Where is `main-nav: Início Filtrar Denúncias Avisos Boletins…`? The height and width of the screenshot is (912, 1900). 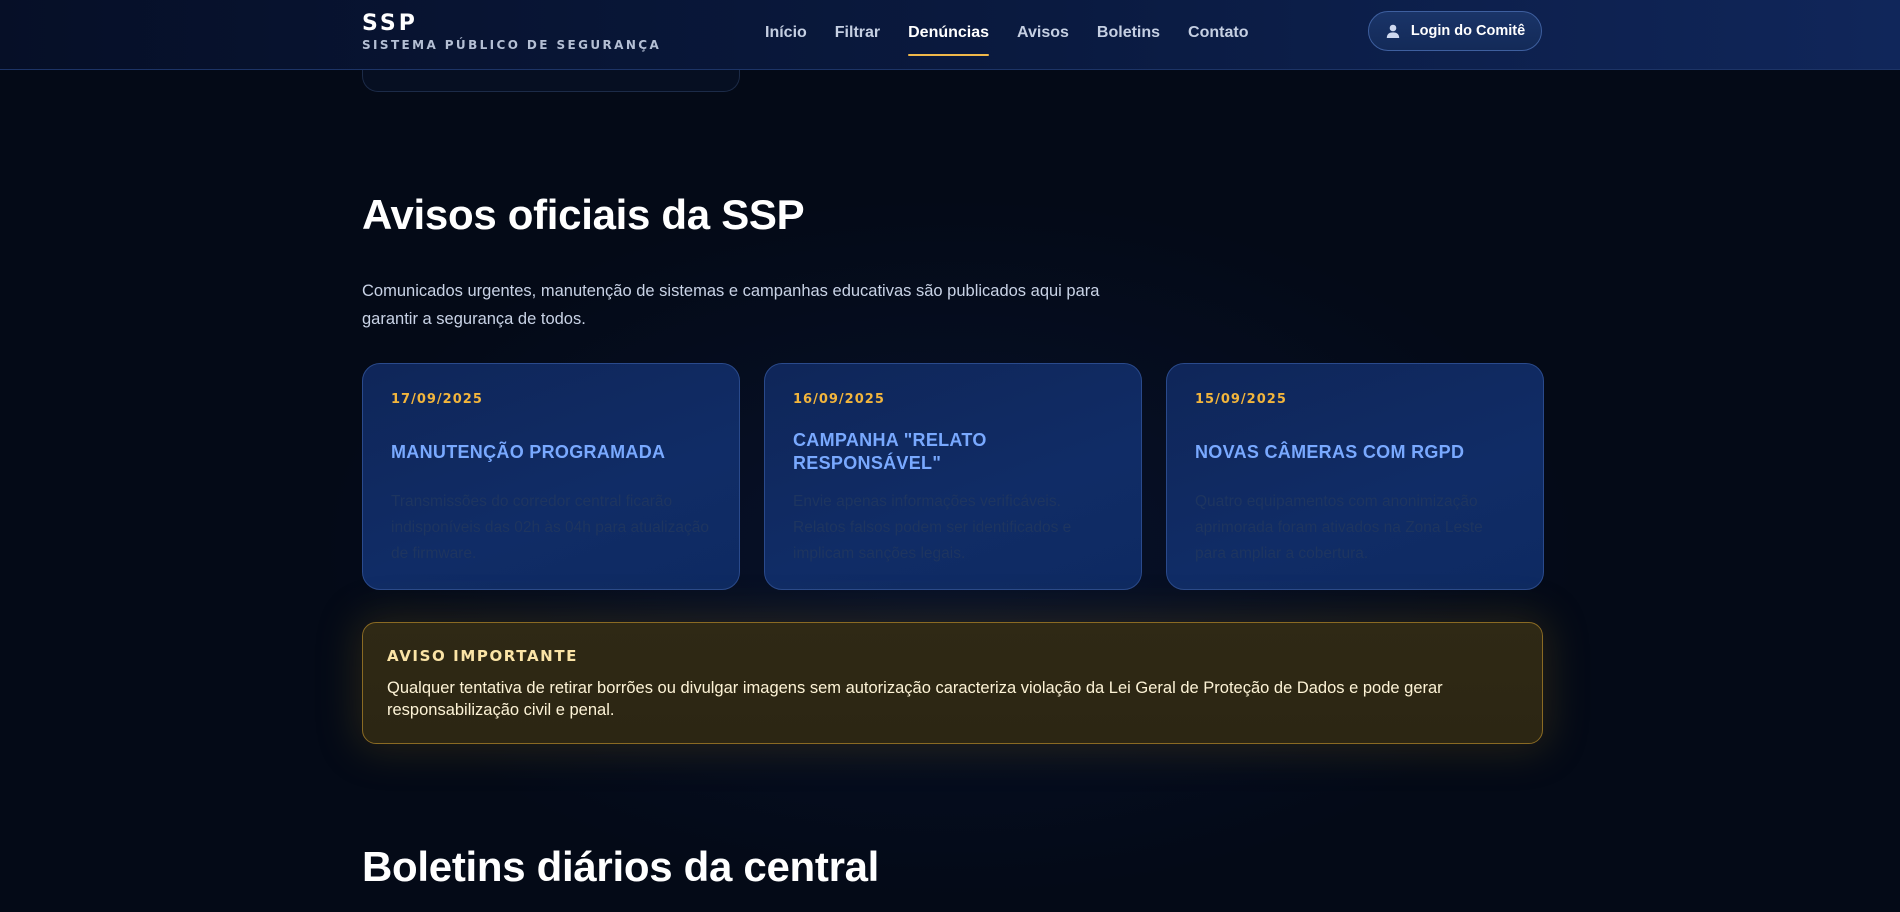 main-nav: Início Filtrar Denúncias Avisos Boletins… is located at coordinates (1006, 35).